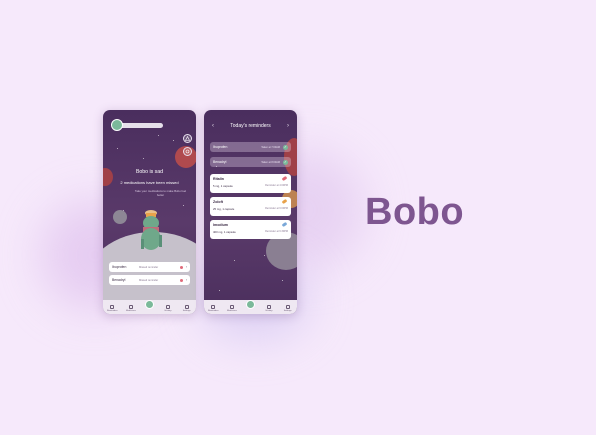  What do you see at coordinates (220, 147) in the screenshot?
I see `taken-med-name: Ibuprofen` at bounding box center [220, 147].